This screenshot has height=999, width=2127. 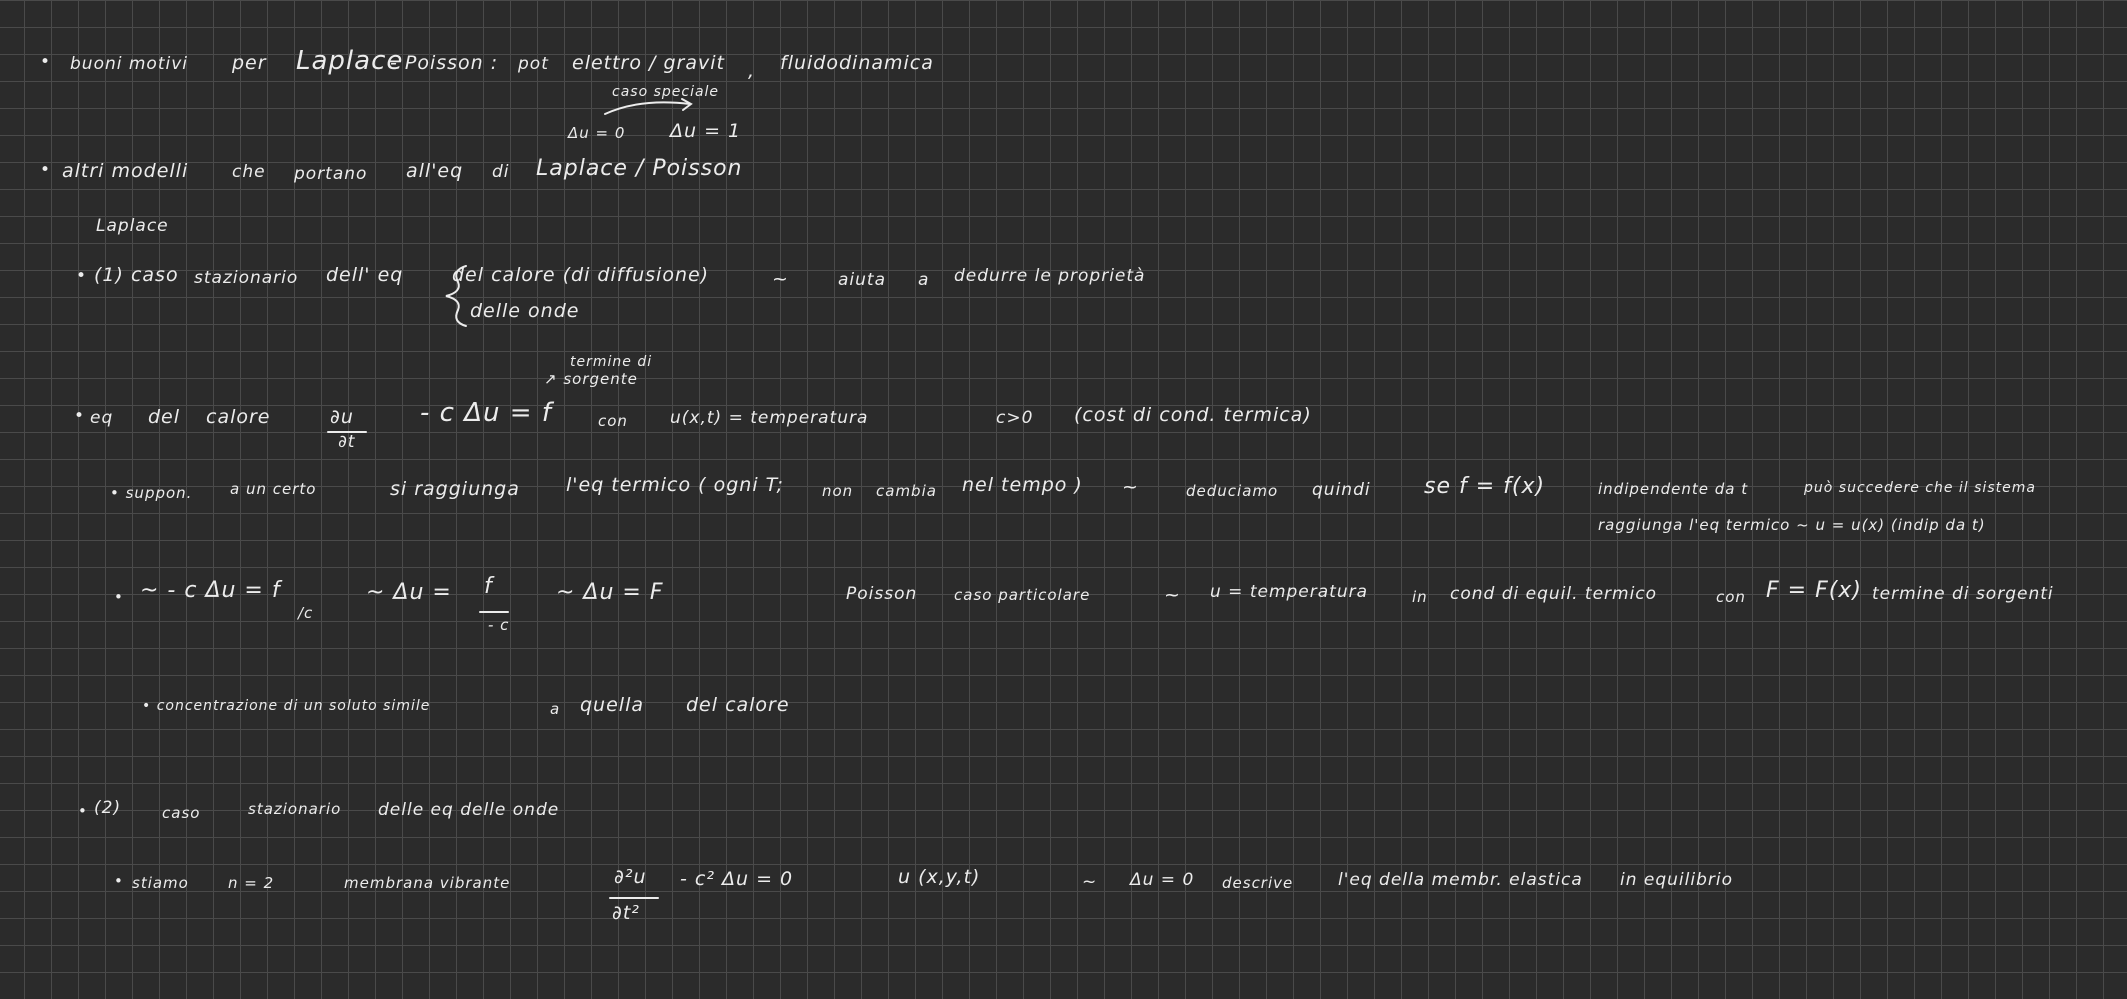 I want to click on curved-arrow, so click(x=647, y=108).